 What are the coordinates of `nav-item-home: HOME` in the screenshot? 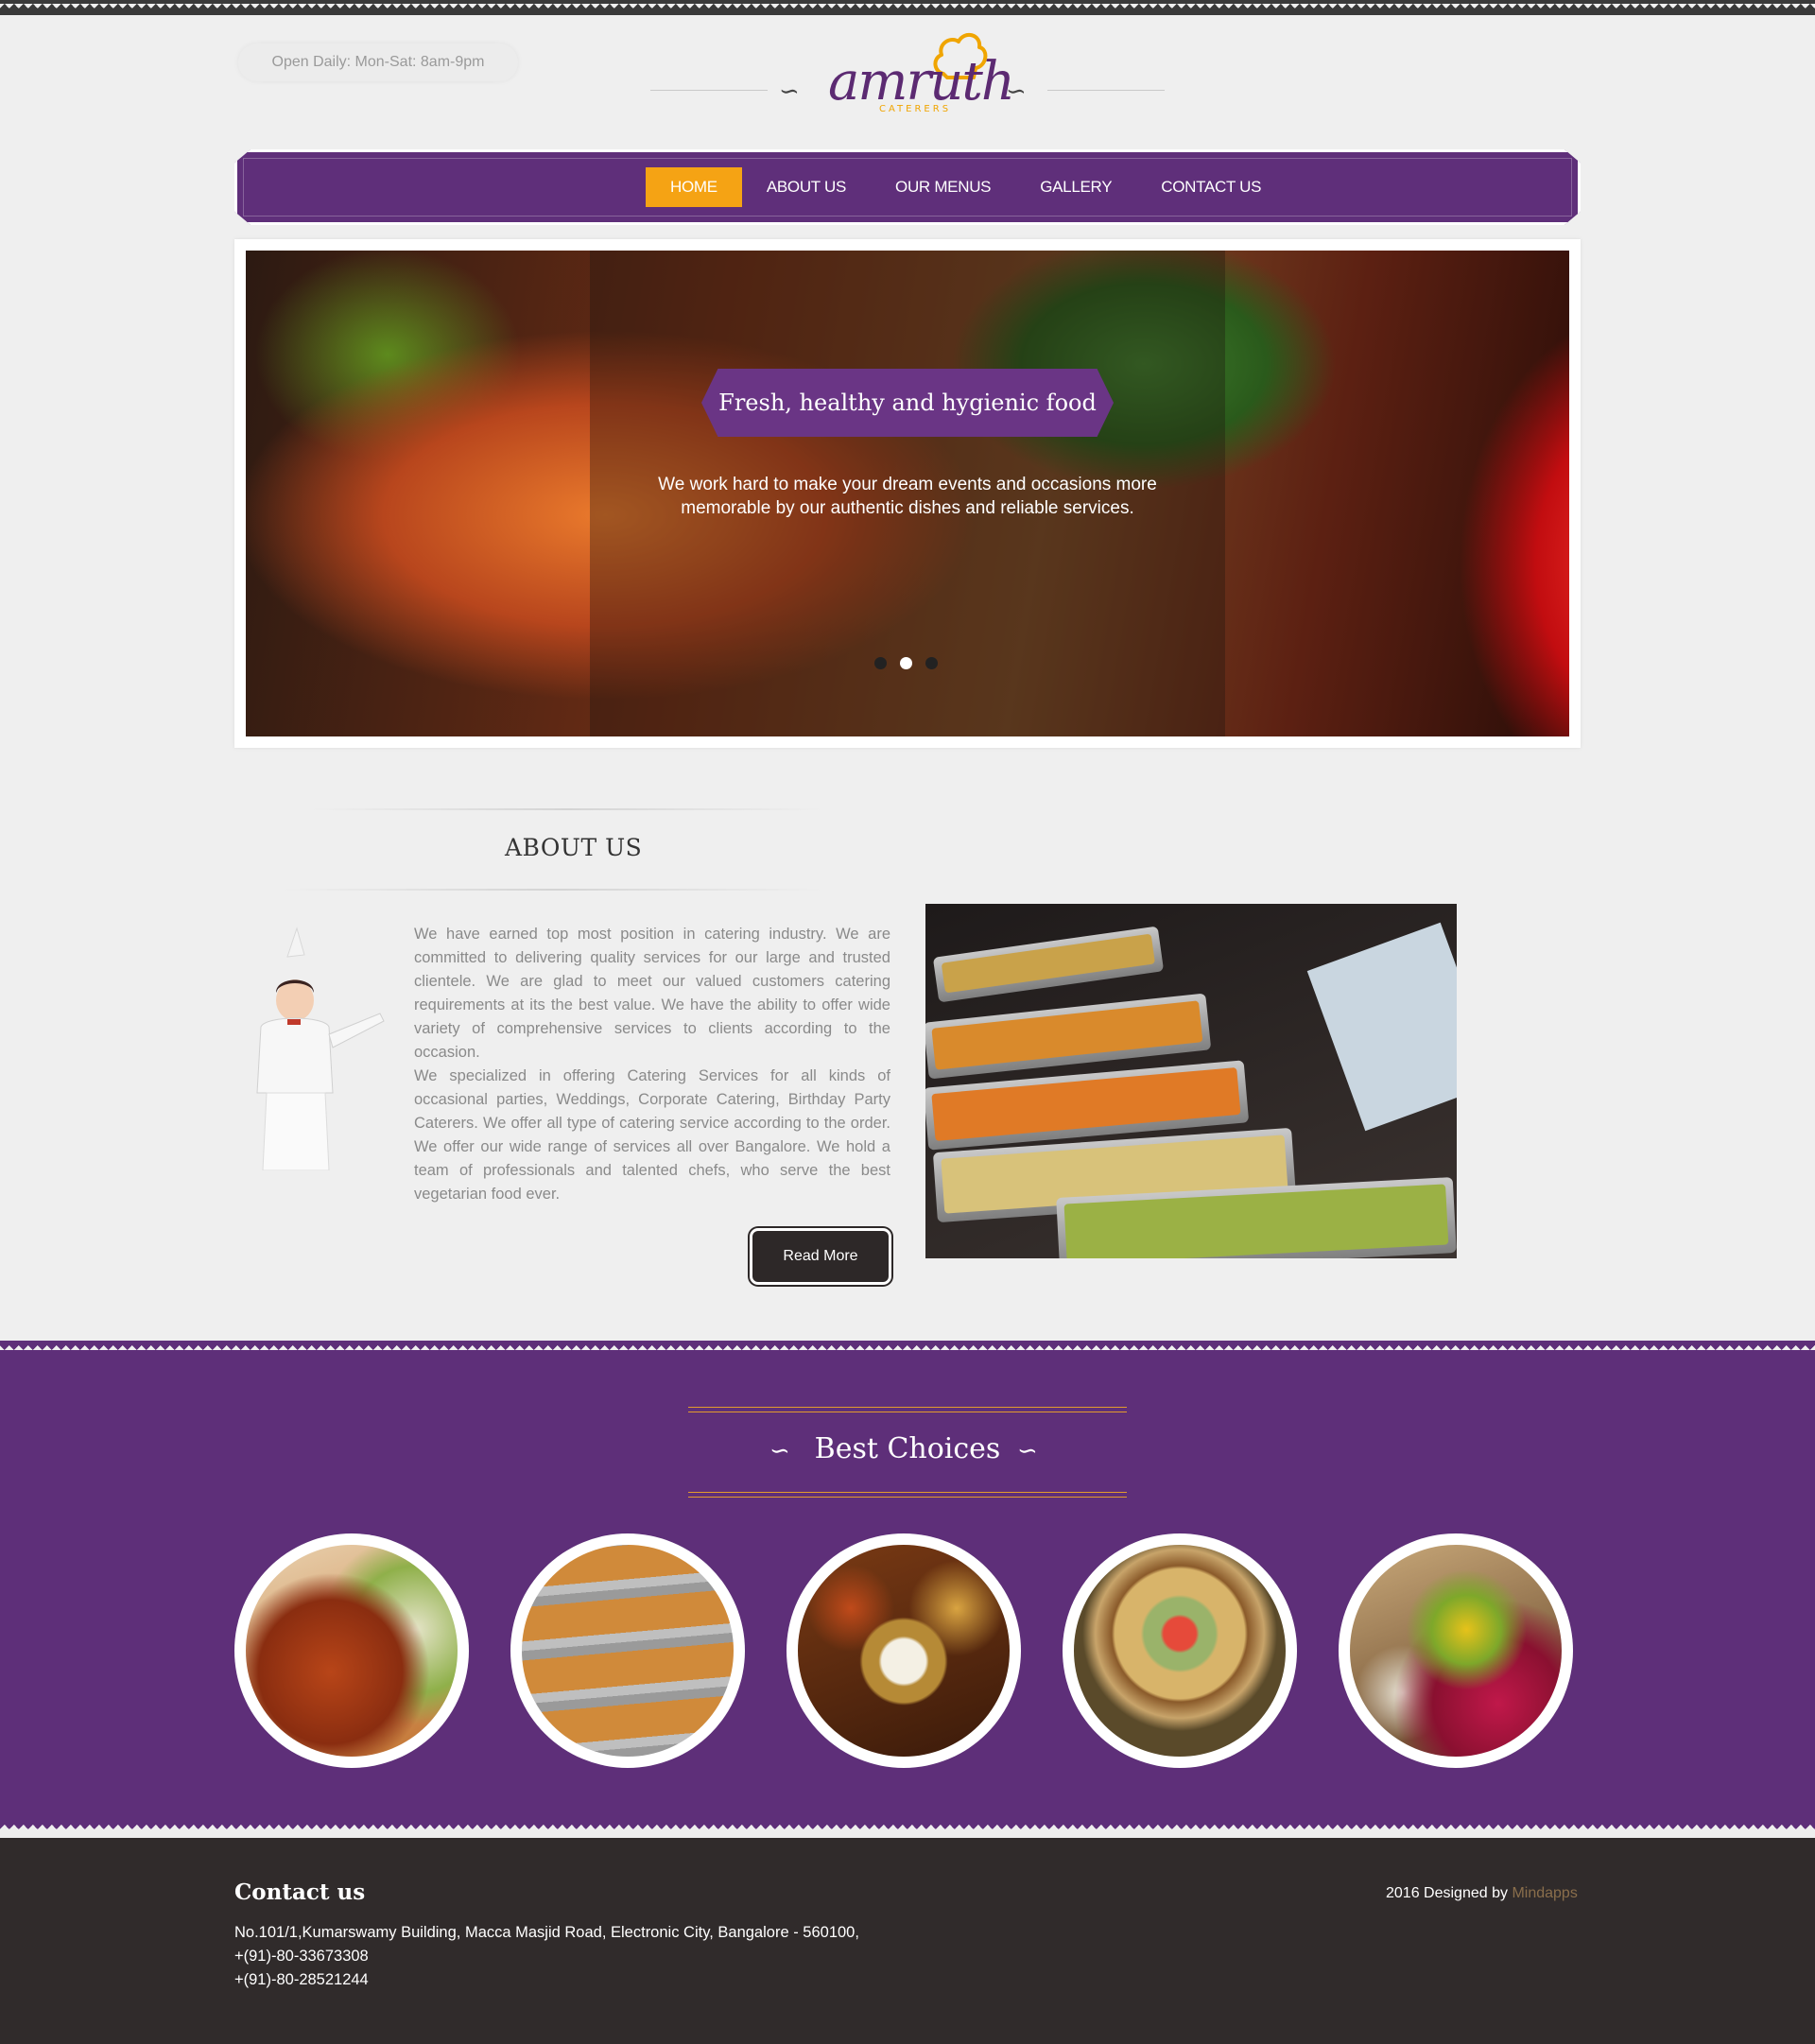 It's located at (694, 187).